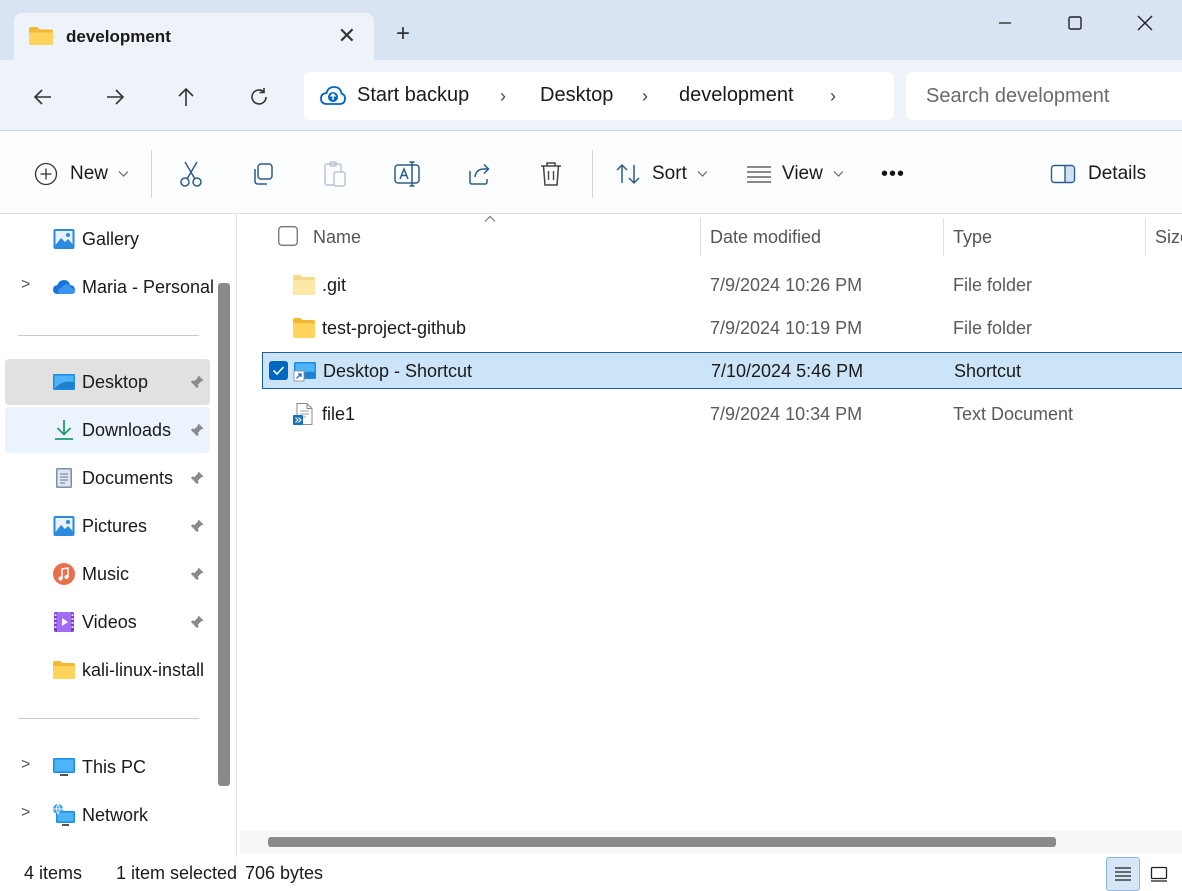 The width and height of the screenshot is (1182, 891). Describe the element at coordinates (236, 535) in the screenshot. I see `pane-splitter` at that location.